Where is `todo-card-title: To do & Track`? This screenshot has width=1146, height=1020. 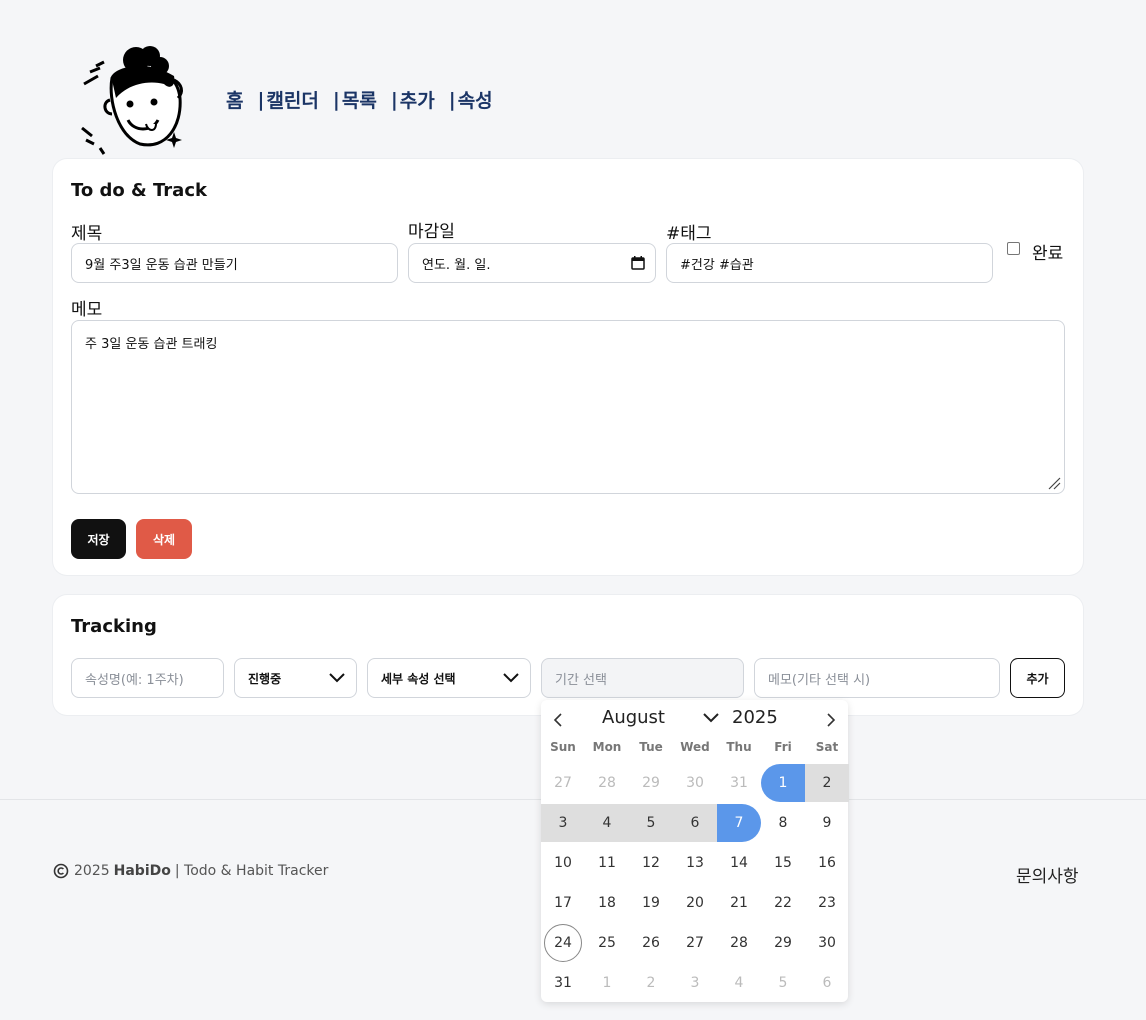
todo-card-title: To do & Track is located at coordinates (139, 190).